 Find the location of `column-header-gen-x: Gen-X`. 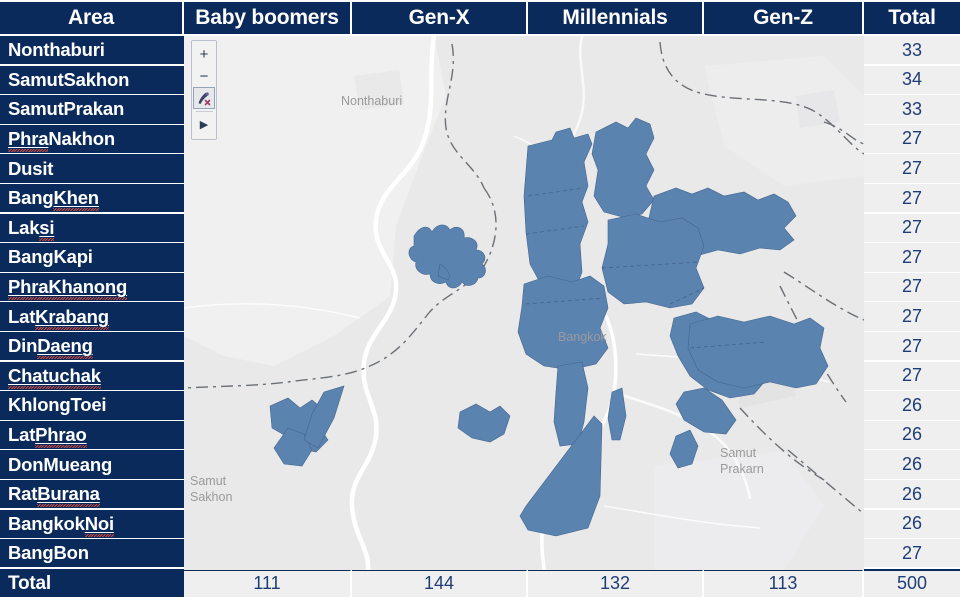

column-header-gen-x: Gen-X is located at coordinates (440, 18).